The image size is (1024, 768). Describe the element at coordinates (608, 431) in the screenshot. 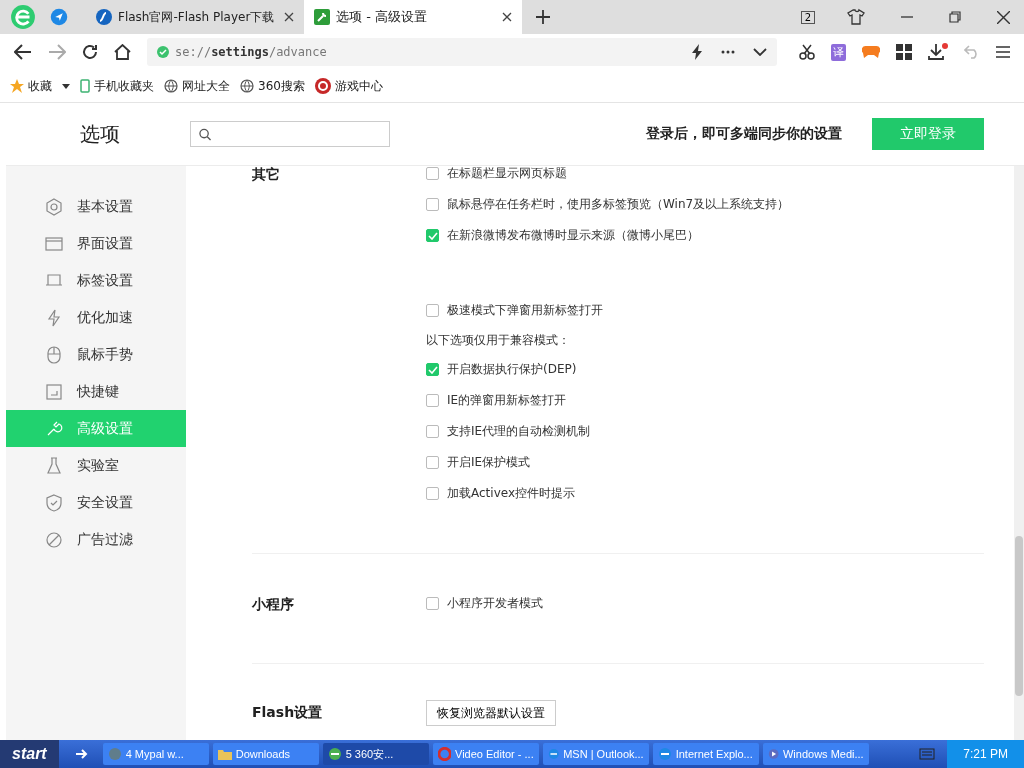

I see `checkbox-option: 支持IE代理的自动检测机制` at that location.